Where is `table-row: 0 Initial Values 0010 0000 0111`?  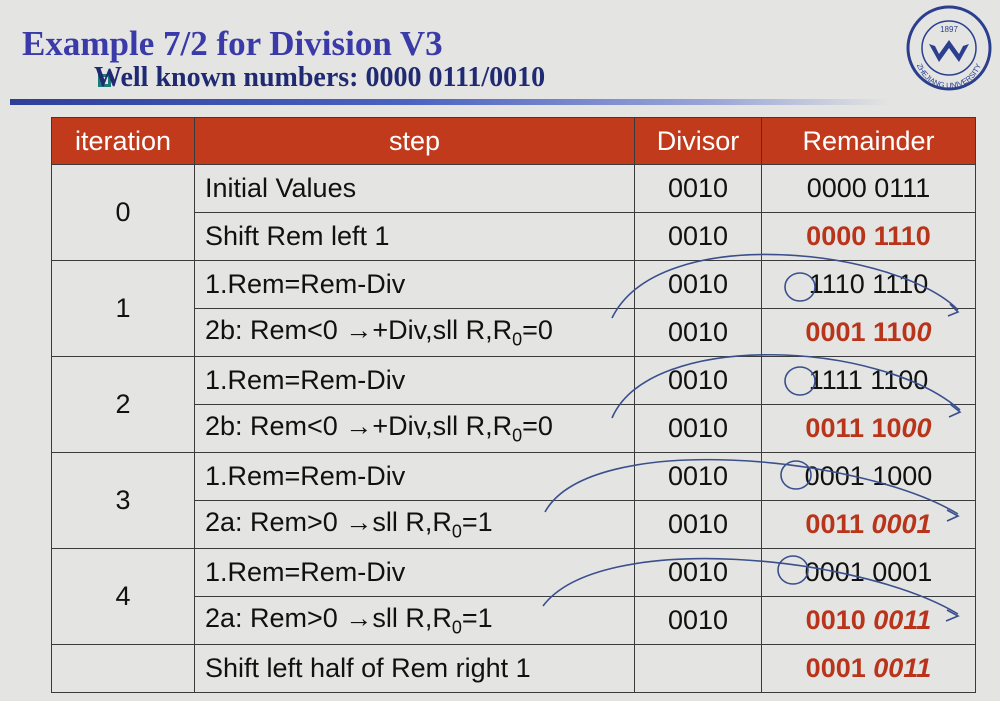
table-row: 0 Initial Values 0010 0000 0111 is located at coordinates (513, 212).